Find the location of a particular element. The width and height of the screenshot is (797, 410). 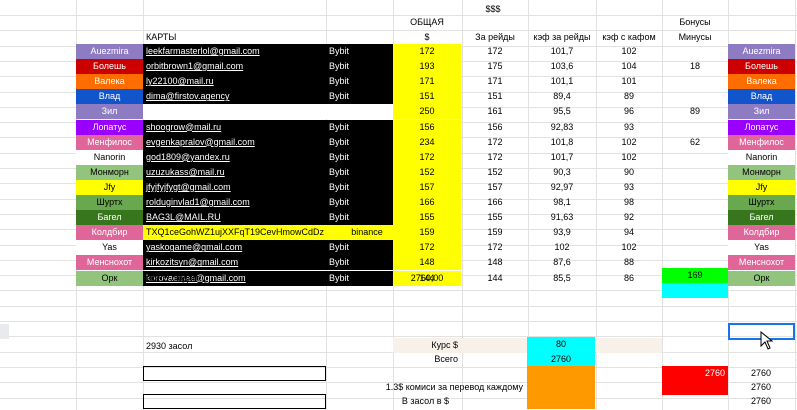

kf-raids: 95,5 is located at coordinates (562, 111).